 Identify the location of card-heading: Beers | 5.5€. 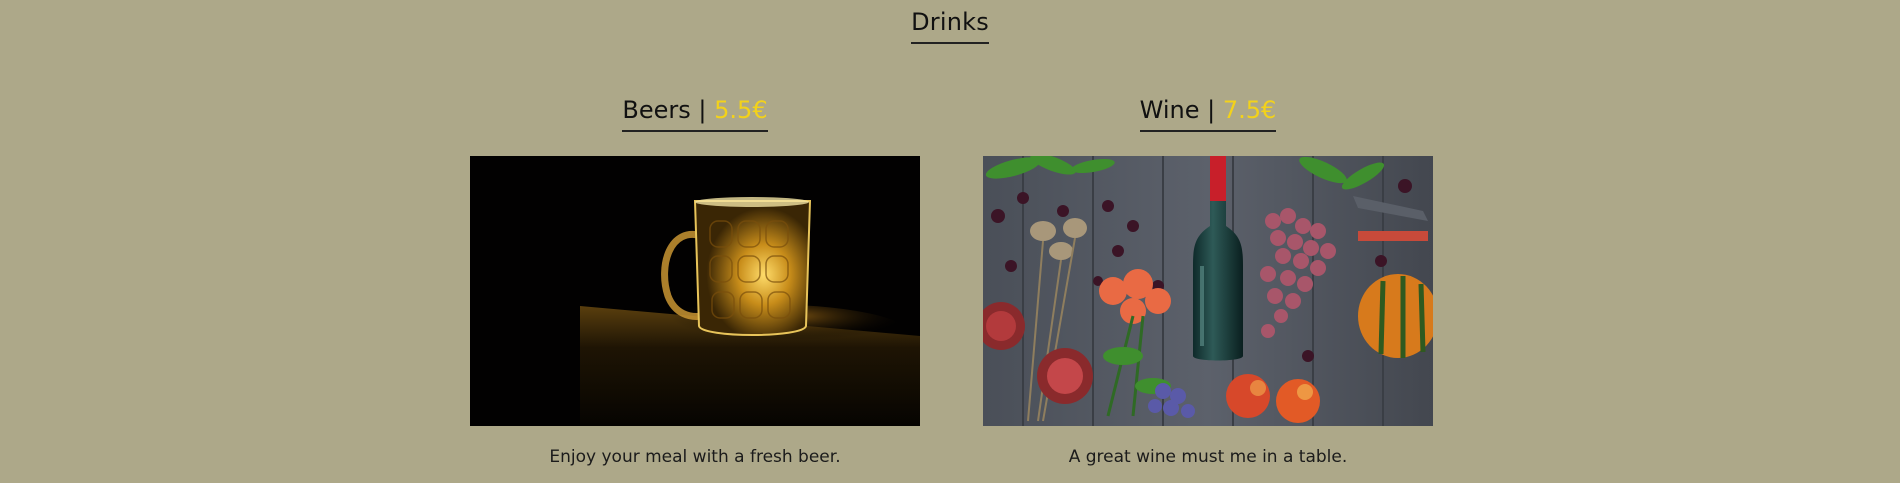
(695, 116).